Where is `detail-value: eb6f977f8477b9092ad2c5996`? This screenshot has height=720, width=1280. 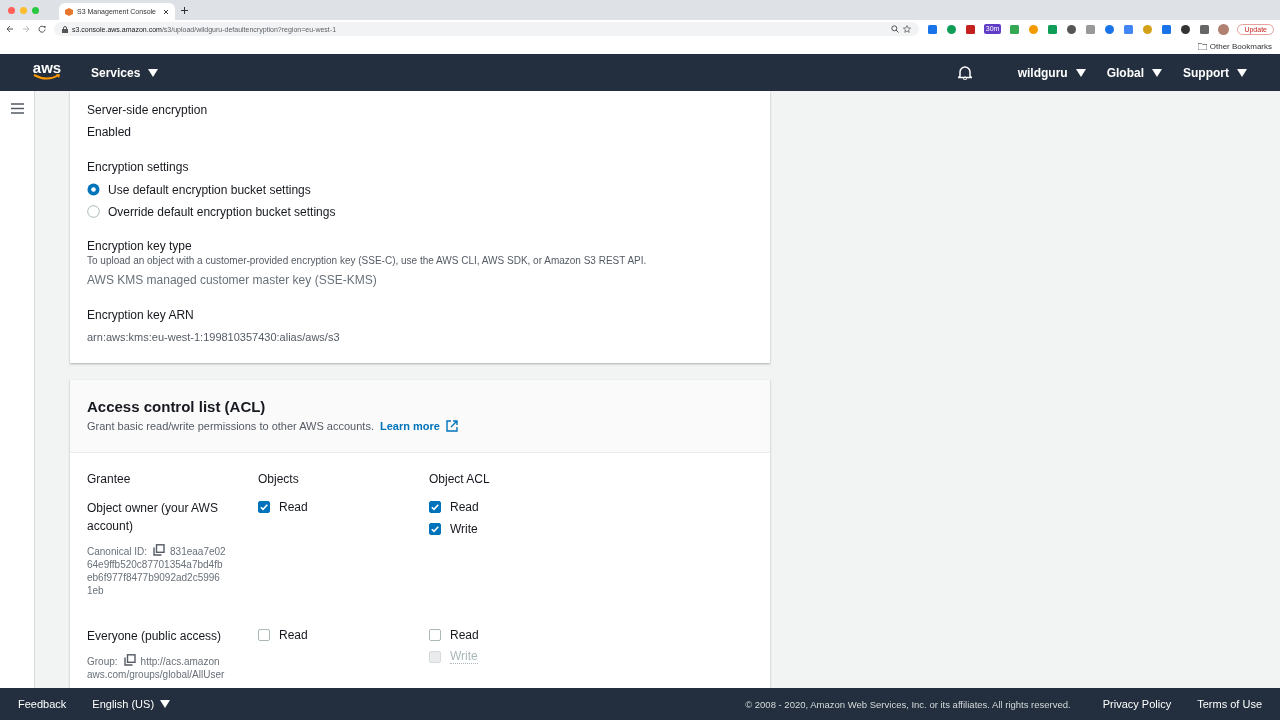
detail-value: eb6f977f8477b9092ad2c5996 is located at coordinates (153, 577).